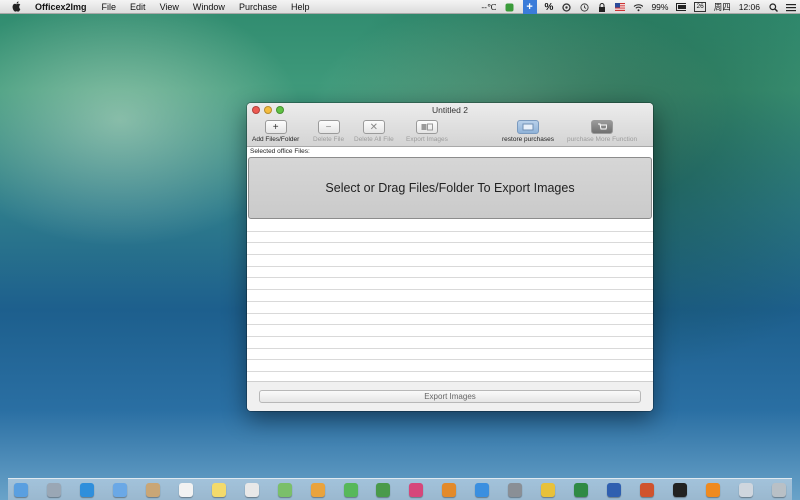  Describe the element at coordinates (416, 489) in the screenshot. I see `itunes-icon` at that location.